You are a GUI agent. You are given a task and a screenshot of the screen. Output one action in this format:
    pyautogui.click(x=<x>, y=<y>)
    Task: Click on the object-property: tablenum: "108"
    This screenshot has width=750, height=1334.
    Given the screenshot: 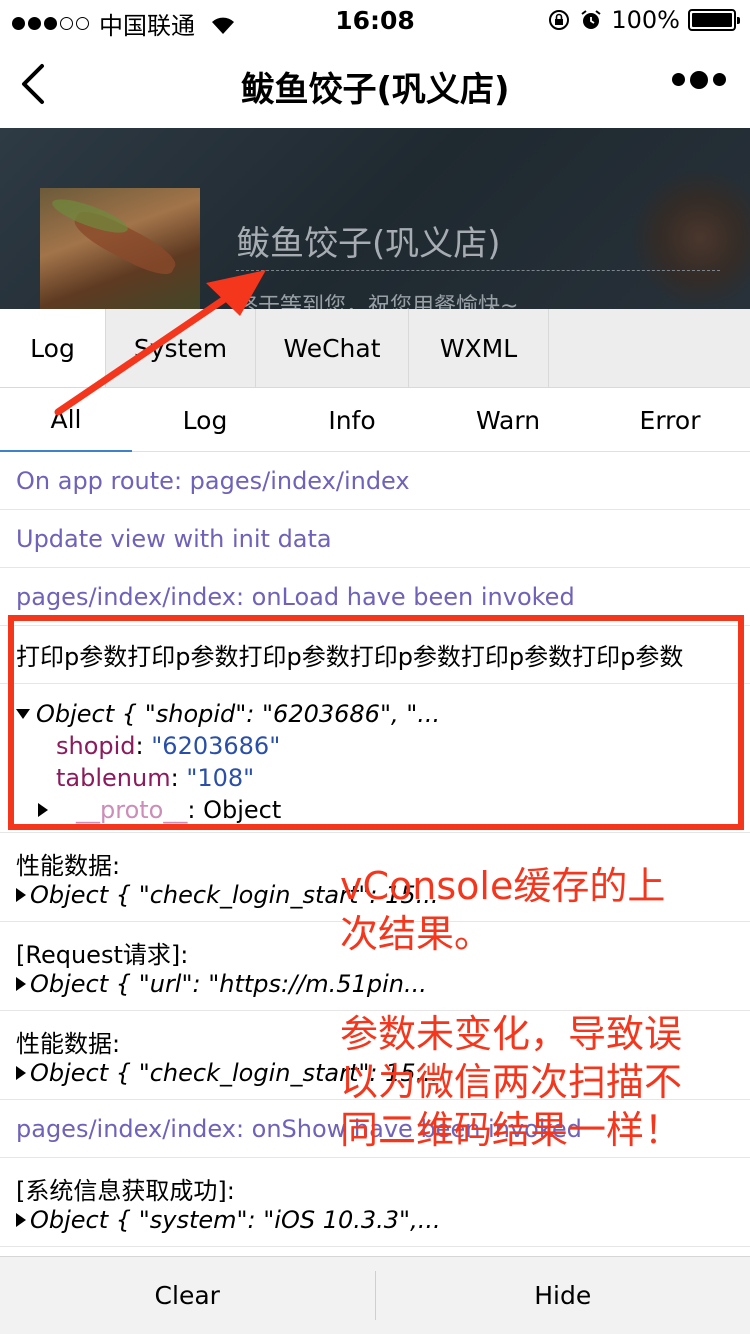 What is the action you would take?
    pyautogui.click(x=155, y=778)
    